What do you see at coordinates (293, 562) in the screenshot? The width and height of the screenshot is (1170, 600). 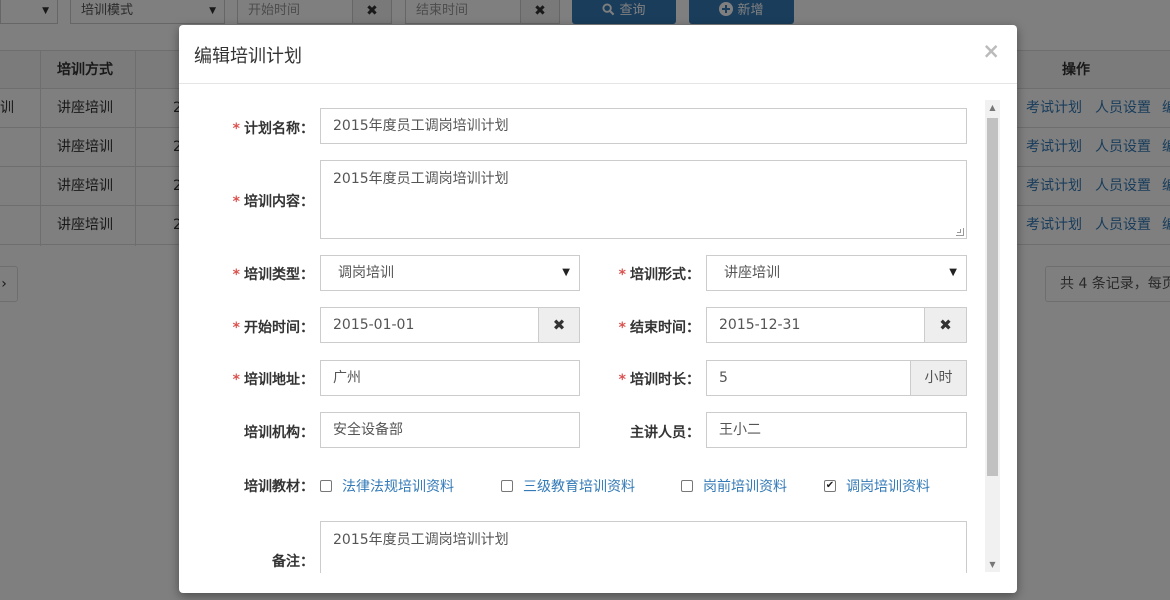 I see `remark-label-text: 备注：` at bounding box center [293, 562].